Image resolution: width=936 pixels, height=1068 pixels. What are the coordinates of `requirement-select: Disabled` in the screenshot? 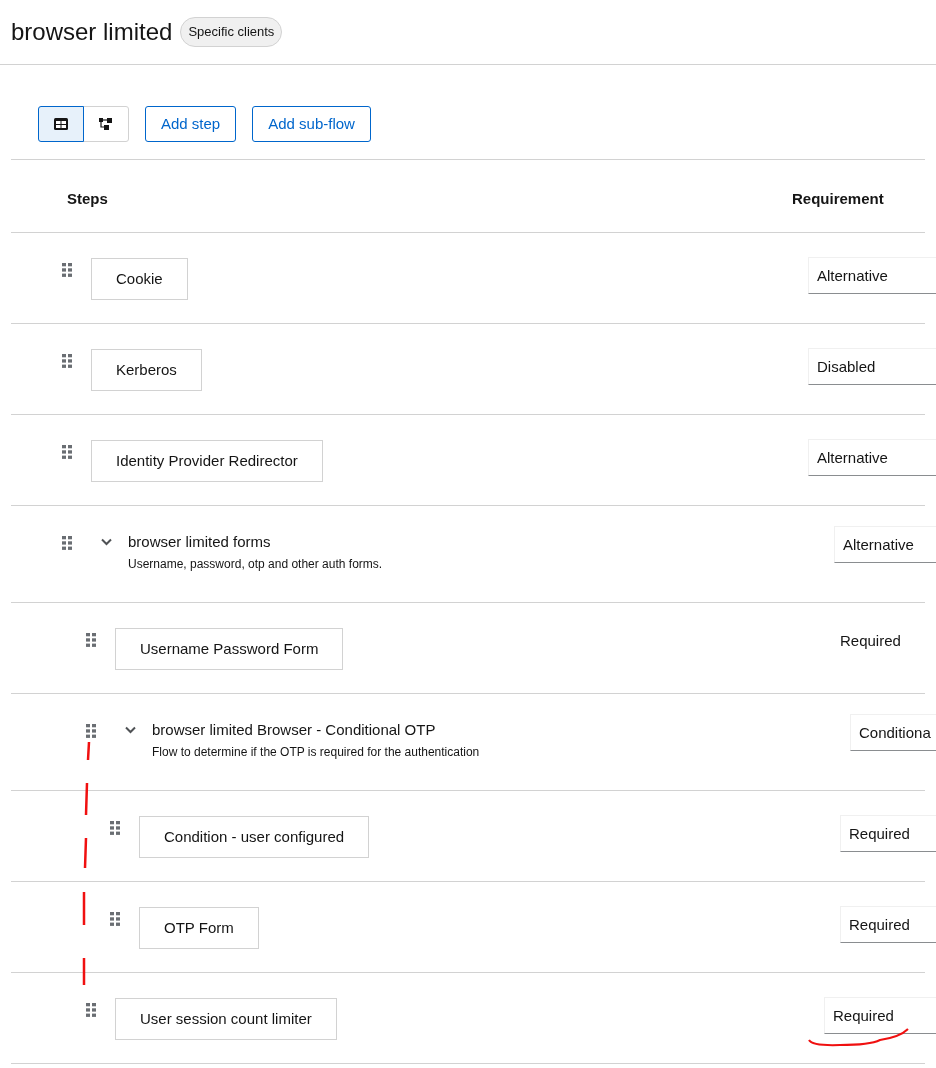 It's located at (872, 366).